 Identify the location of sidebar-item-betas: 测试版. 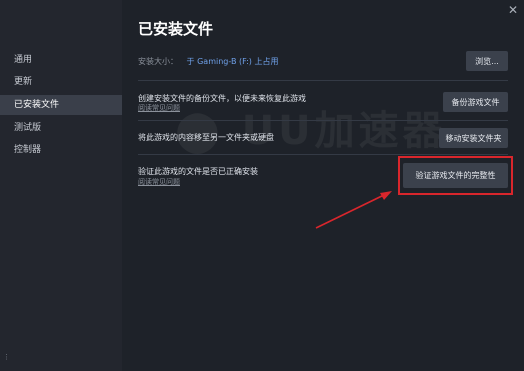
(61, 128).